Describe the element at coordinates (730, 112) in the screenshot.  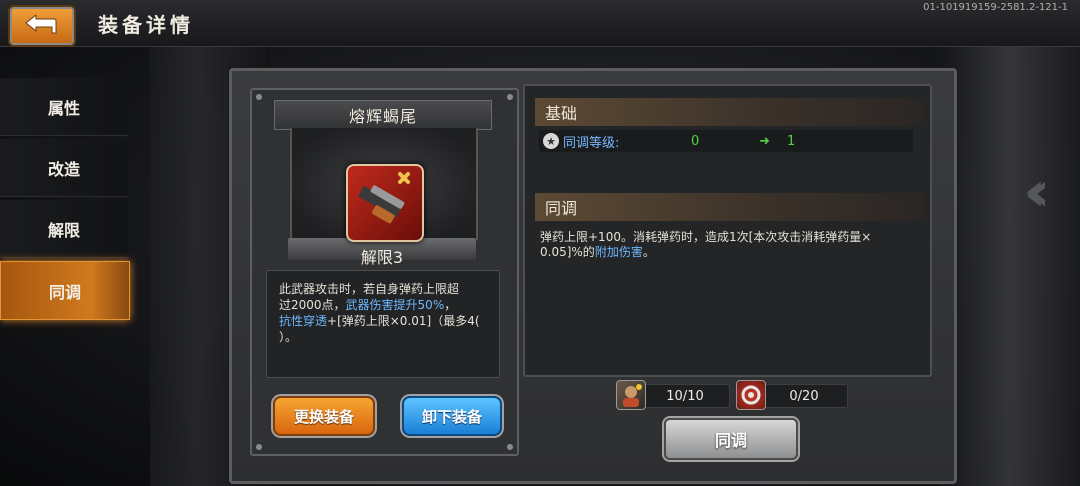
I see `base-section-header: 基础` at that location.